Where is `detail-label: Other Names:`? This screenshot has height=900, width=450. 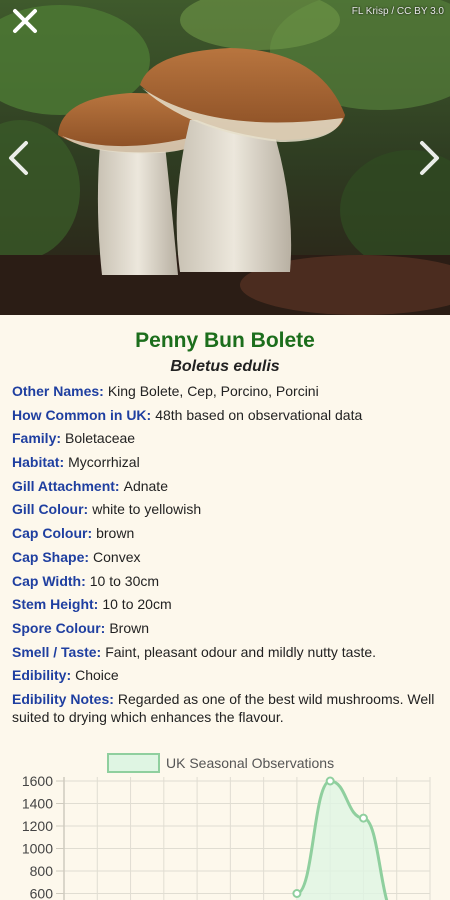
detail-label: Other Names: is located at coordinates (58, 391).